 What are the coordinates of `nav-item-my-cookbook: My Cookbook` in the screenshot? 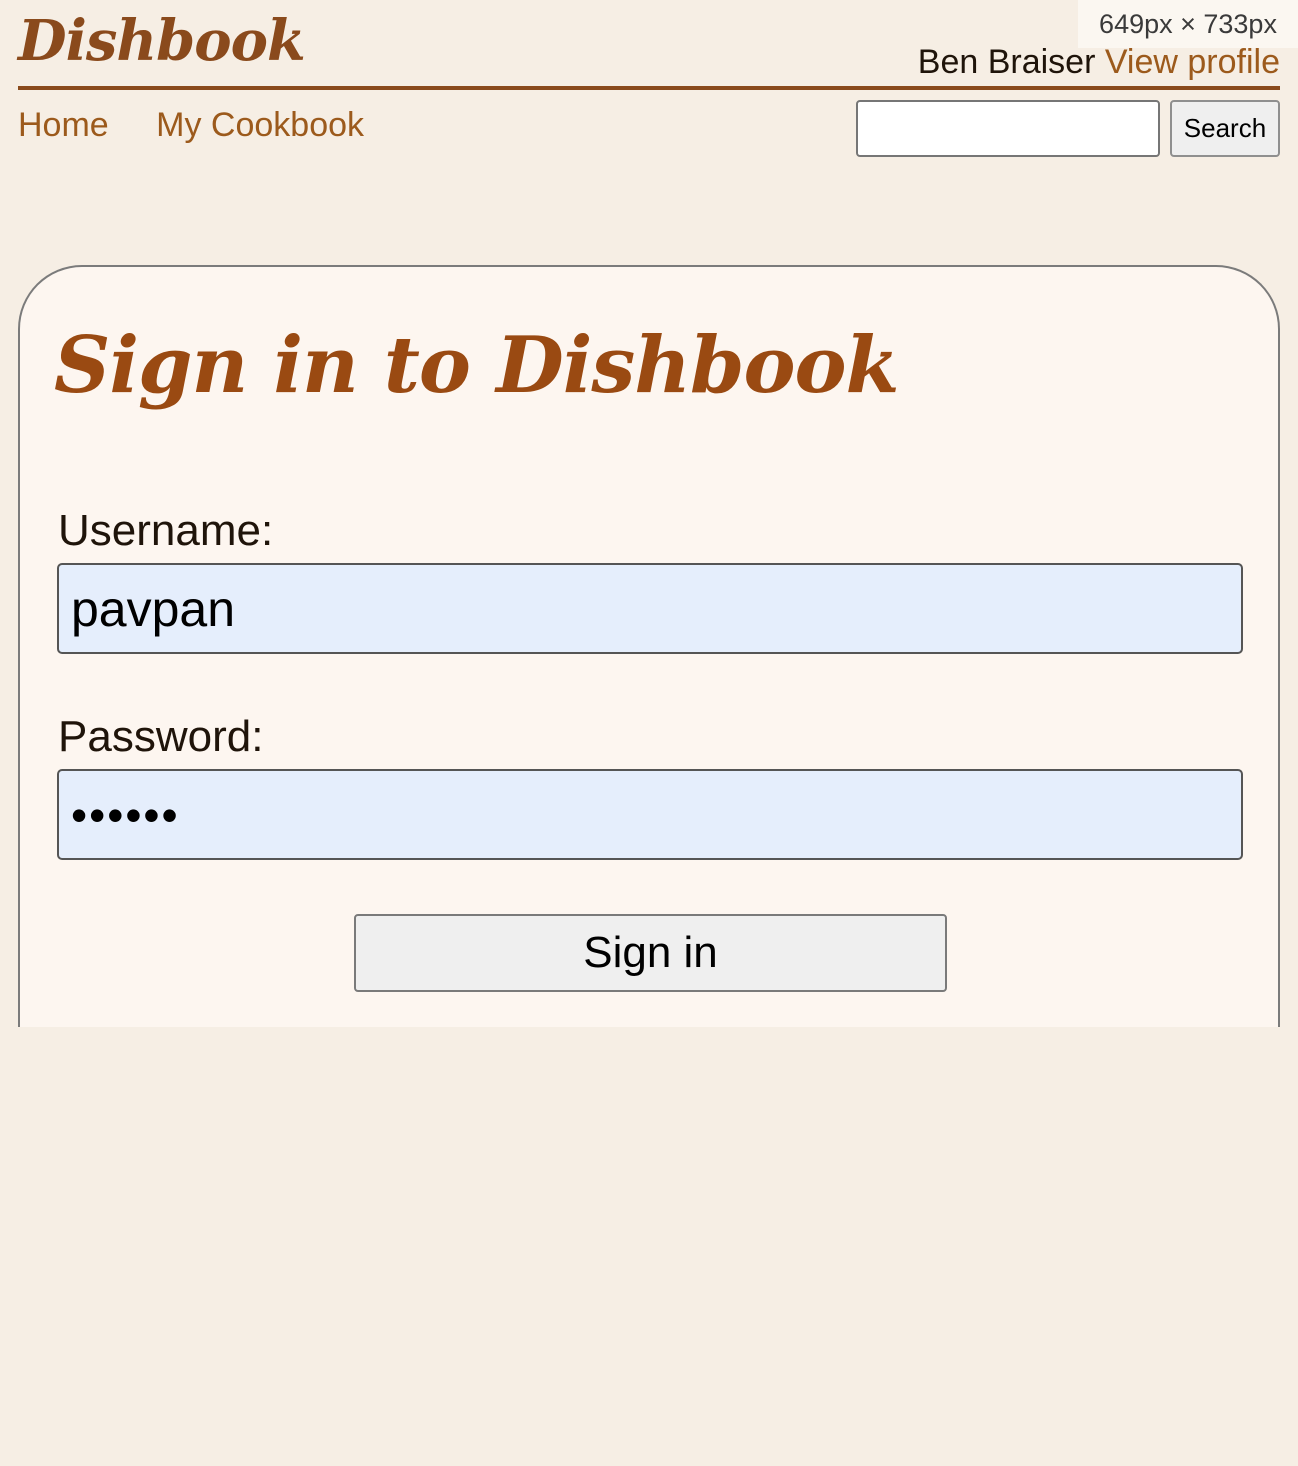 It's located at (260, 125).